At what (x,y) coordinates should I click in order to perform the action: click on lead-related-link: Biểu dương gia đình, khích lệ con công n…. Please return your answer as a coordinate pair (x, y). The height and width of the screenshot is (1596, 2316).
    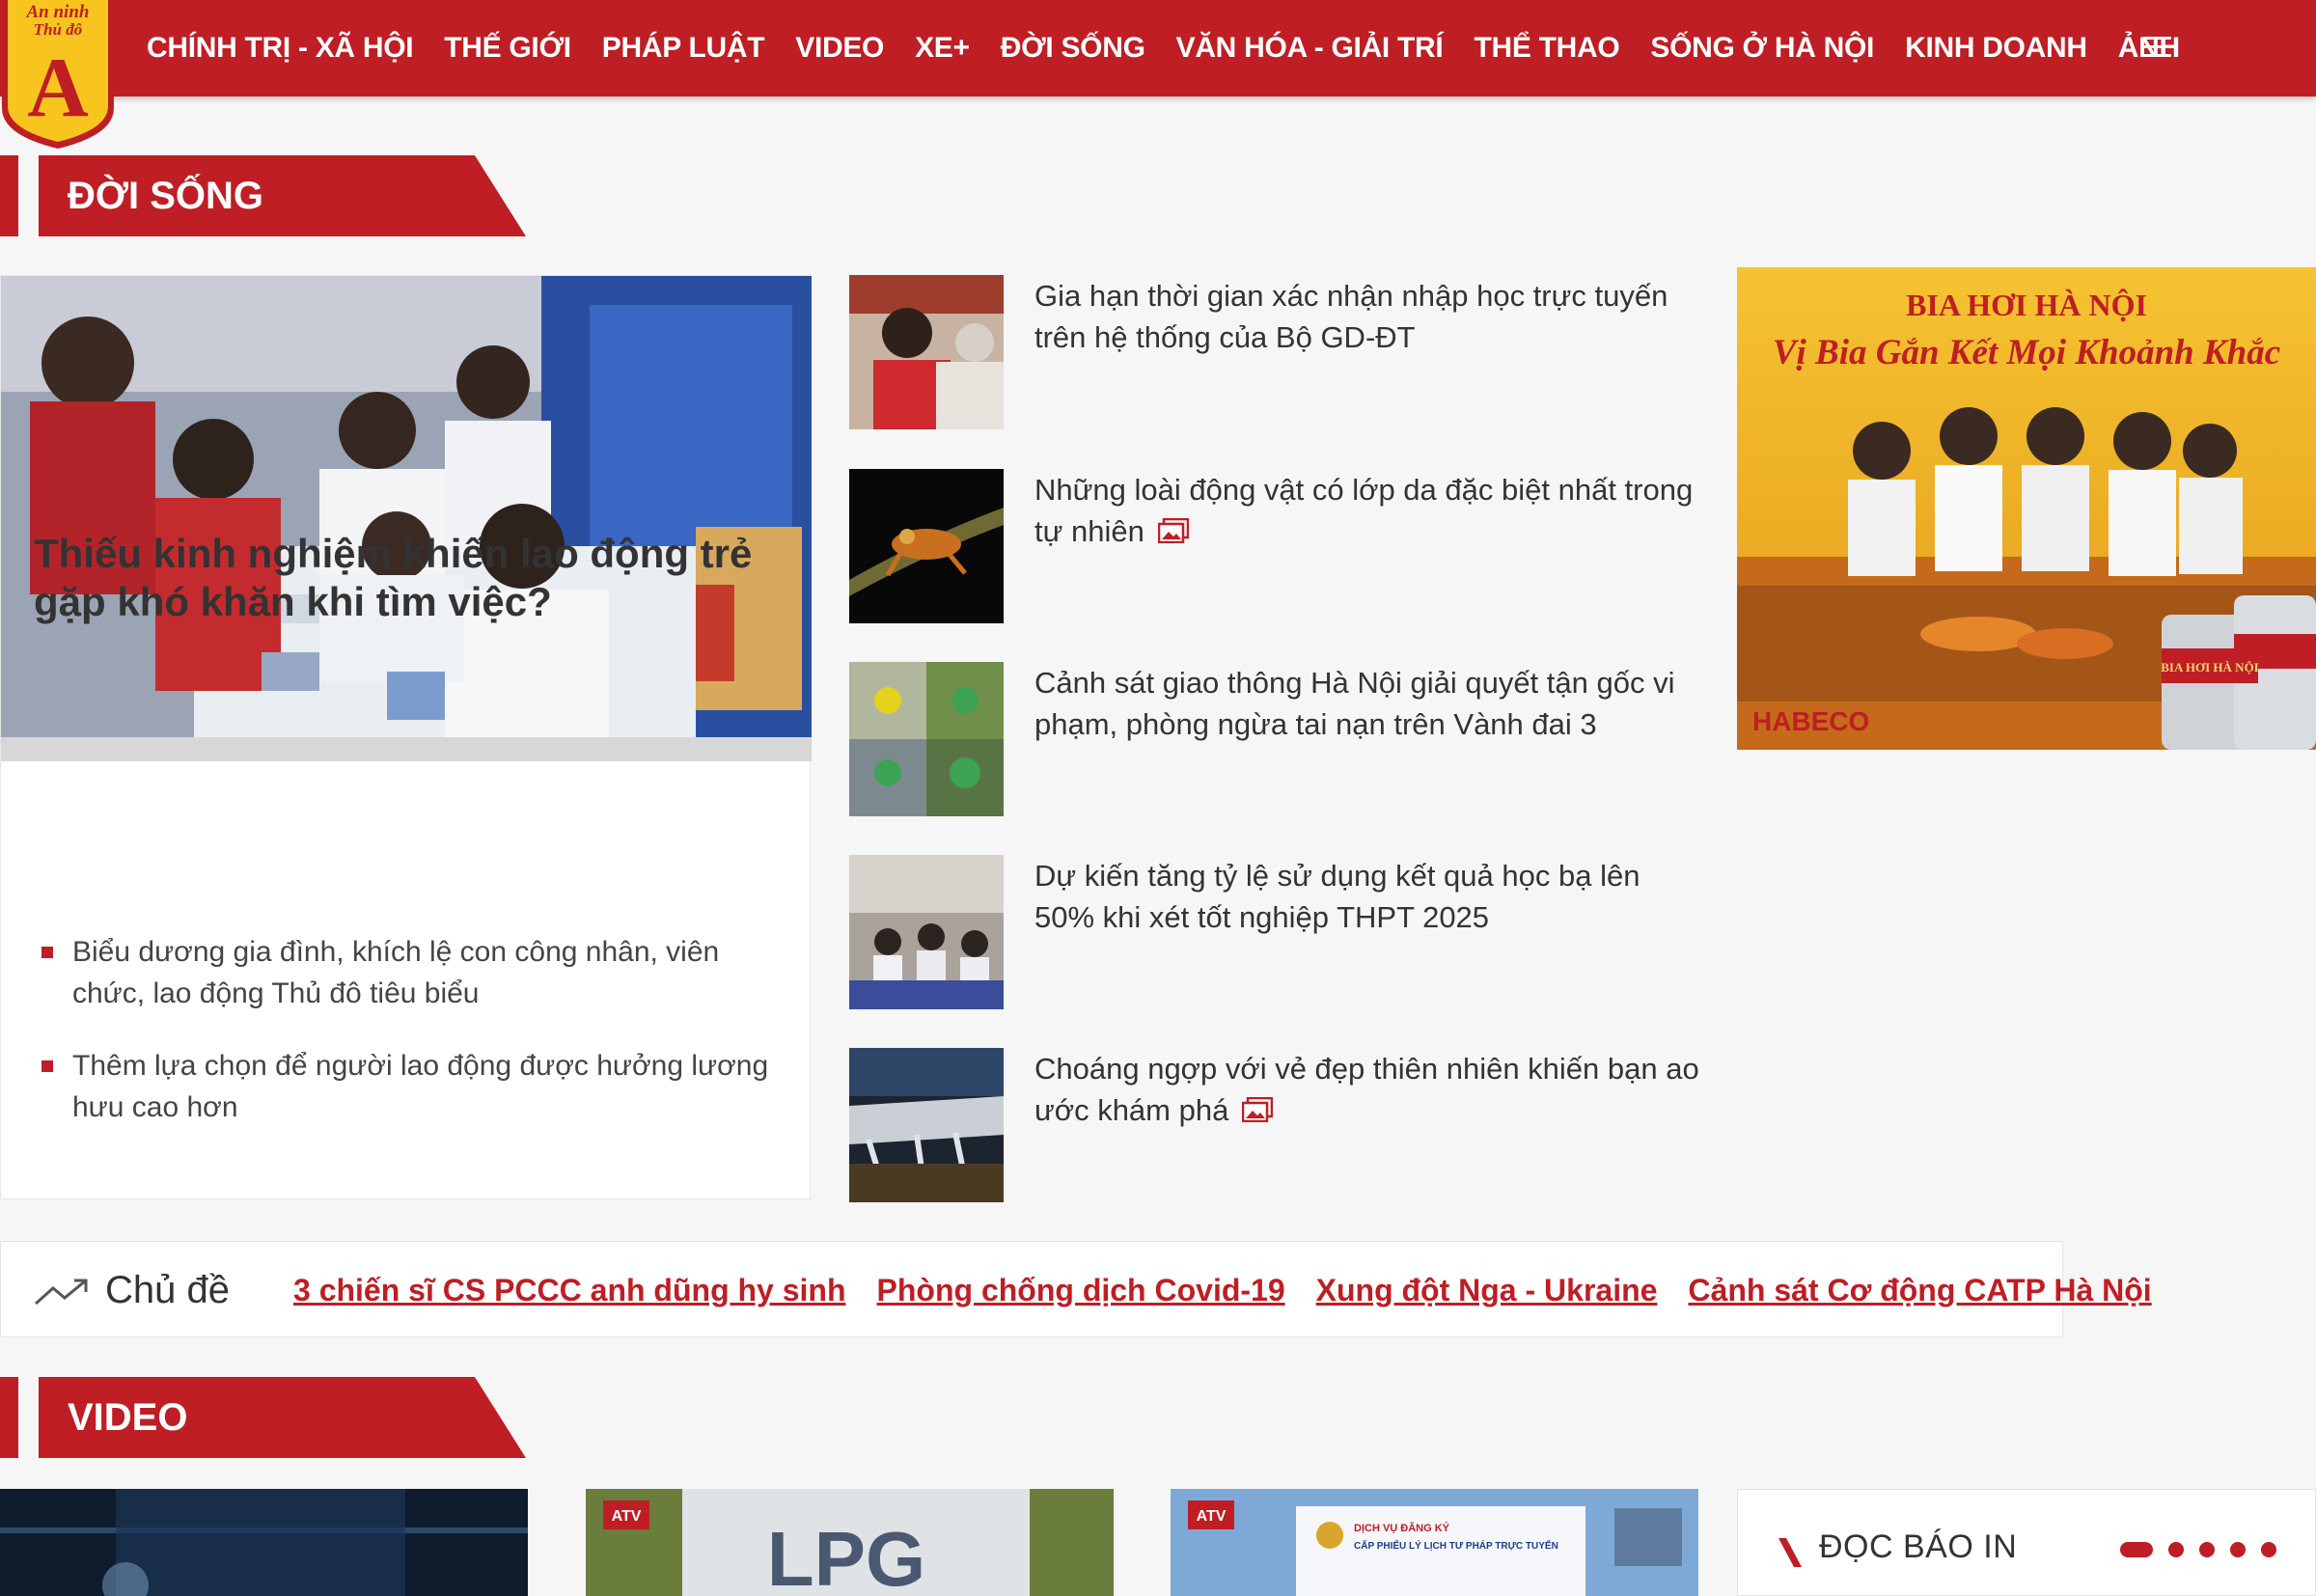
    Looking at the image, I should click on (395, 973).